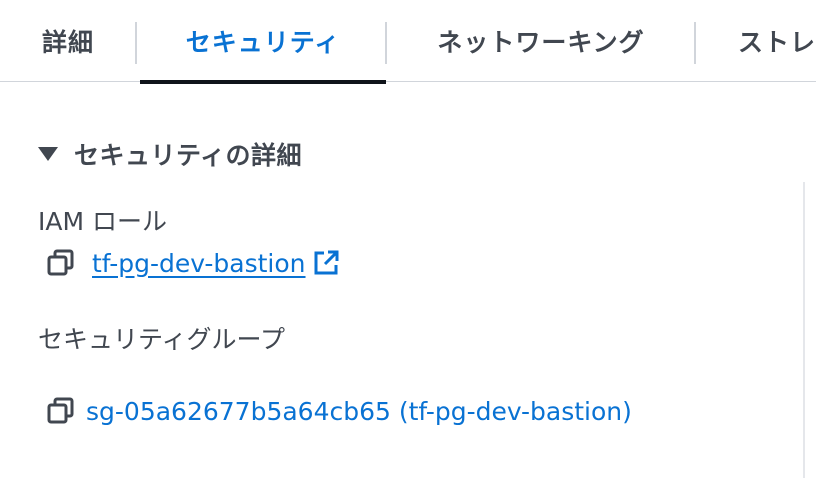 This screenshot has height=488, width=816. Describe the element at coordinates (68, 41) in the screenshot. I see `tab-details: 詳細` at that location.